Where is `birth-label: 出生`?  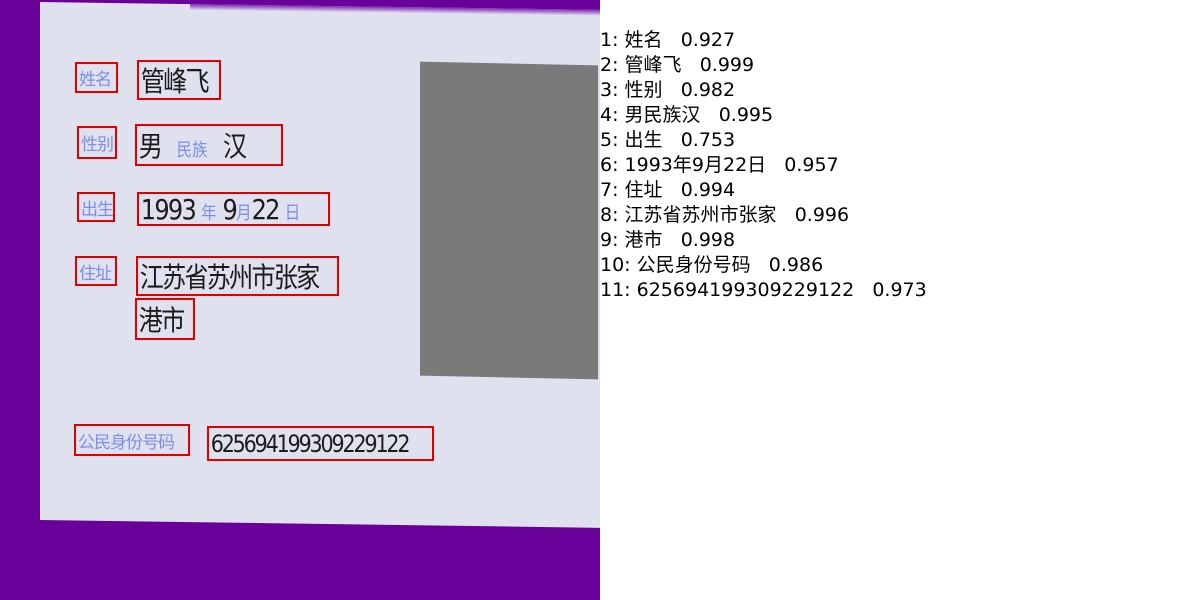 birth-label: 出生 is located at coordinates (97, 209).